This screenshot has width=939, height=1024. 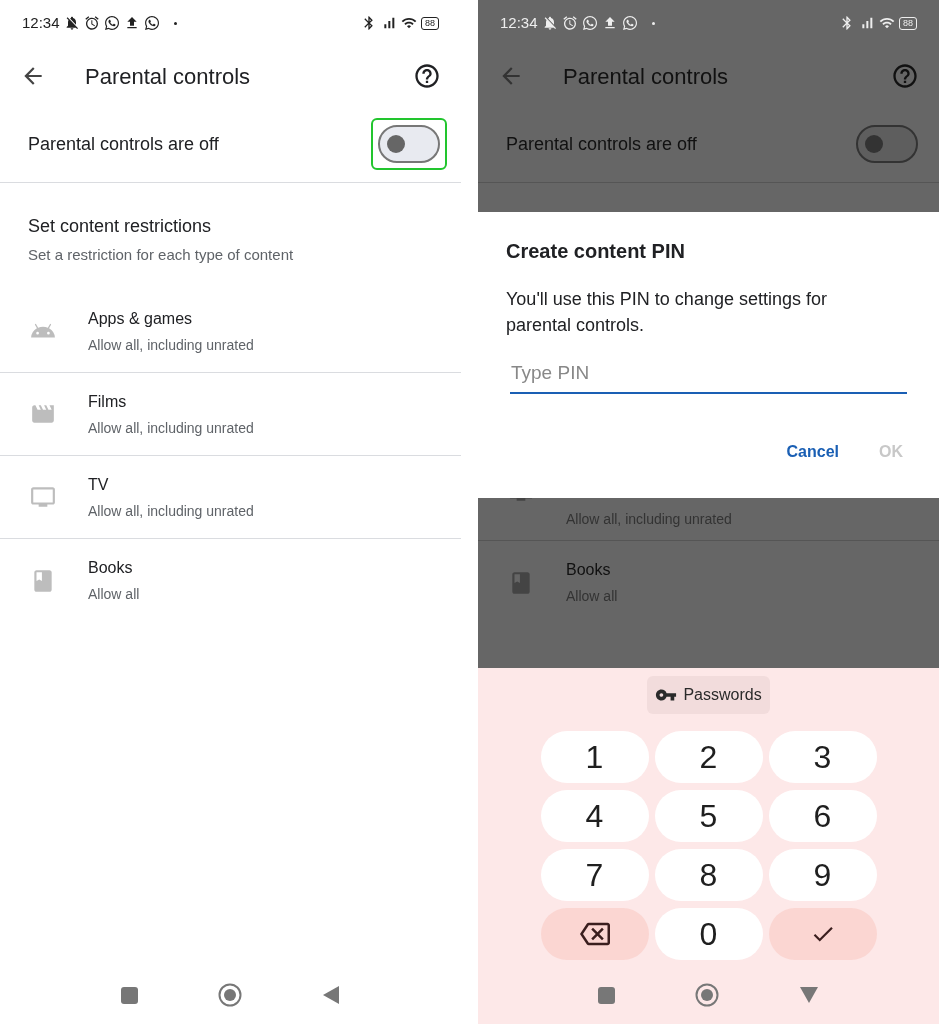 What do you see at coordinates (822, 757) in the screenshot?
I see `digit-key: 3` at bounding box center [822, 757].